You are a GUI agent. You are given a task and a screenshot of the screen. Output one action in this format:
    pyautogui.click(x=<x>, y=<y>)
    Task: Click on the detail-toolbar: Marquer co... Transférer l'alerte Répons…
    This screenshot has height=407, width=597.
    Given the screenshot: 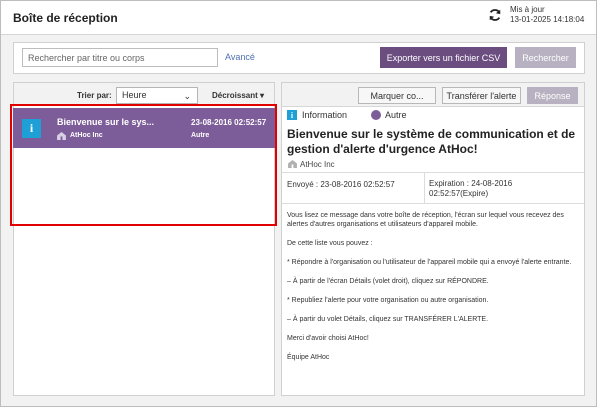 What is the action you would take?
    pyautogui.click(x=433, y=95)
    